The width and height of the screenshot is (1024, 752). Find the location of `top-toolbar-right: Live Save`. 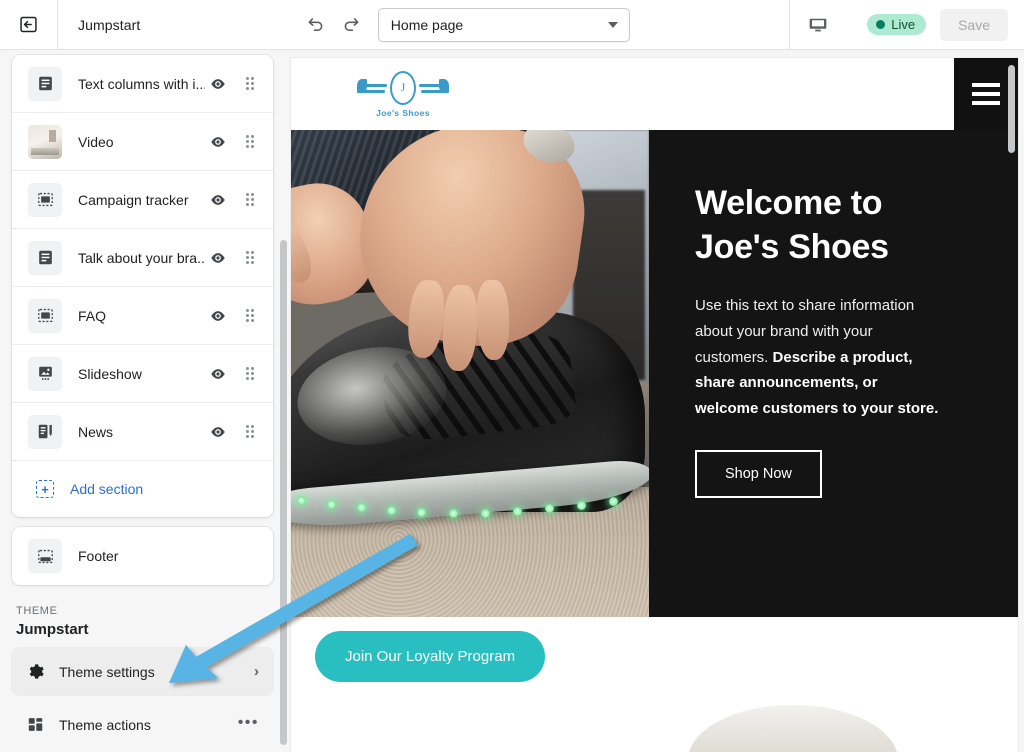

top-toolbar-right: Live Save is located at coordinates (906, 24).